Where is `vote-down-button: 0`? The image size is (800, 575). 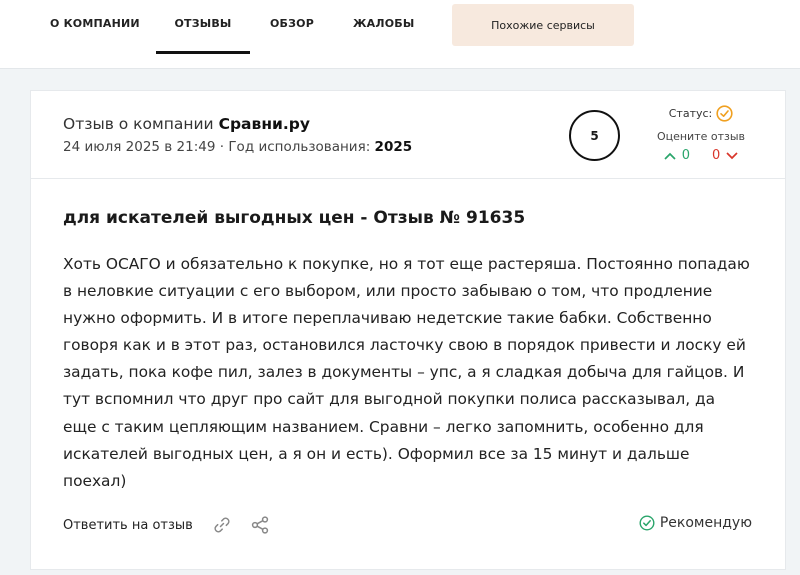 vote-down-button: 0 is located at coordinates (725, 155).